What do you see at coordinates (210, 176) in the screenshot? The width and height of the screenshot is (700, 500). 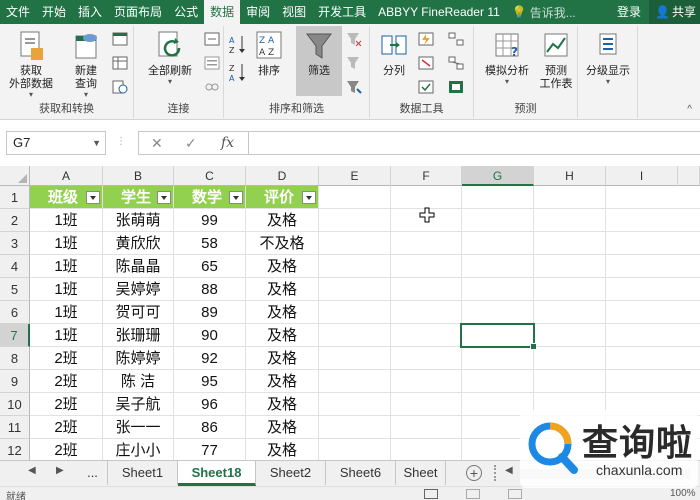 I see `column-header-C: C` at bounding box center [210, 176].